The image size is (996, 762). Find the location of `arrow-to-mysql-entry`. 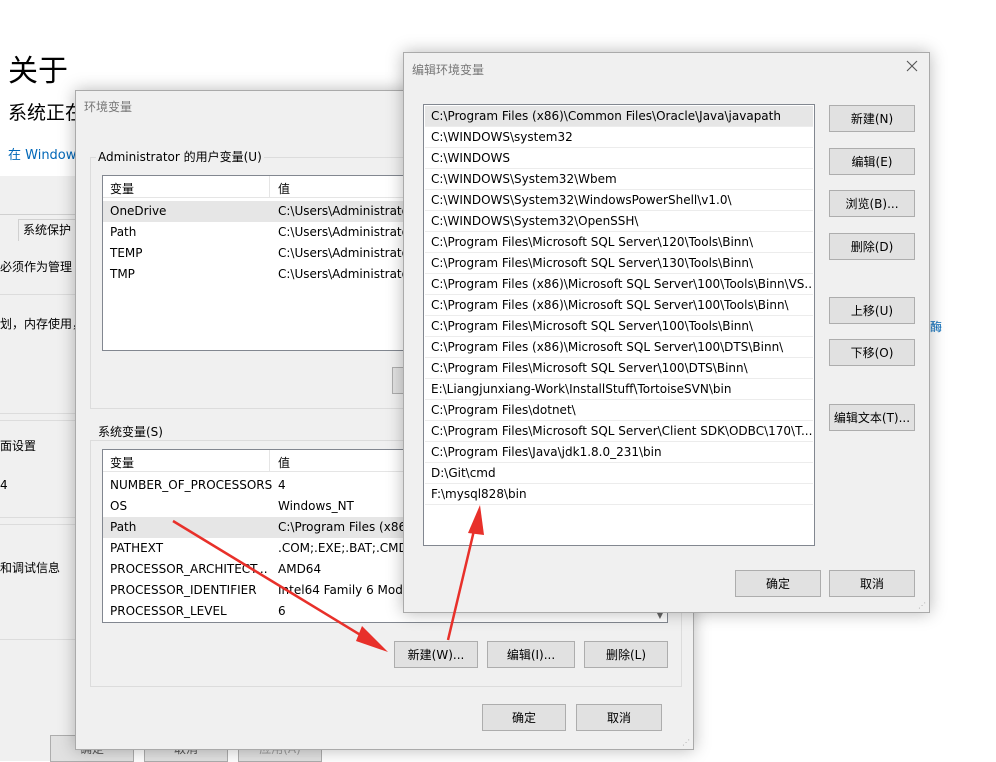

arrow-to-mysql-entry is located at coordinates (465, 573).